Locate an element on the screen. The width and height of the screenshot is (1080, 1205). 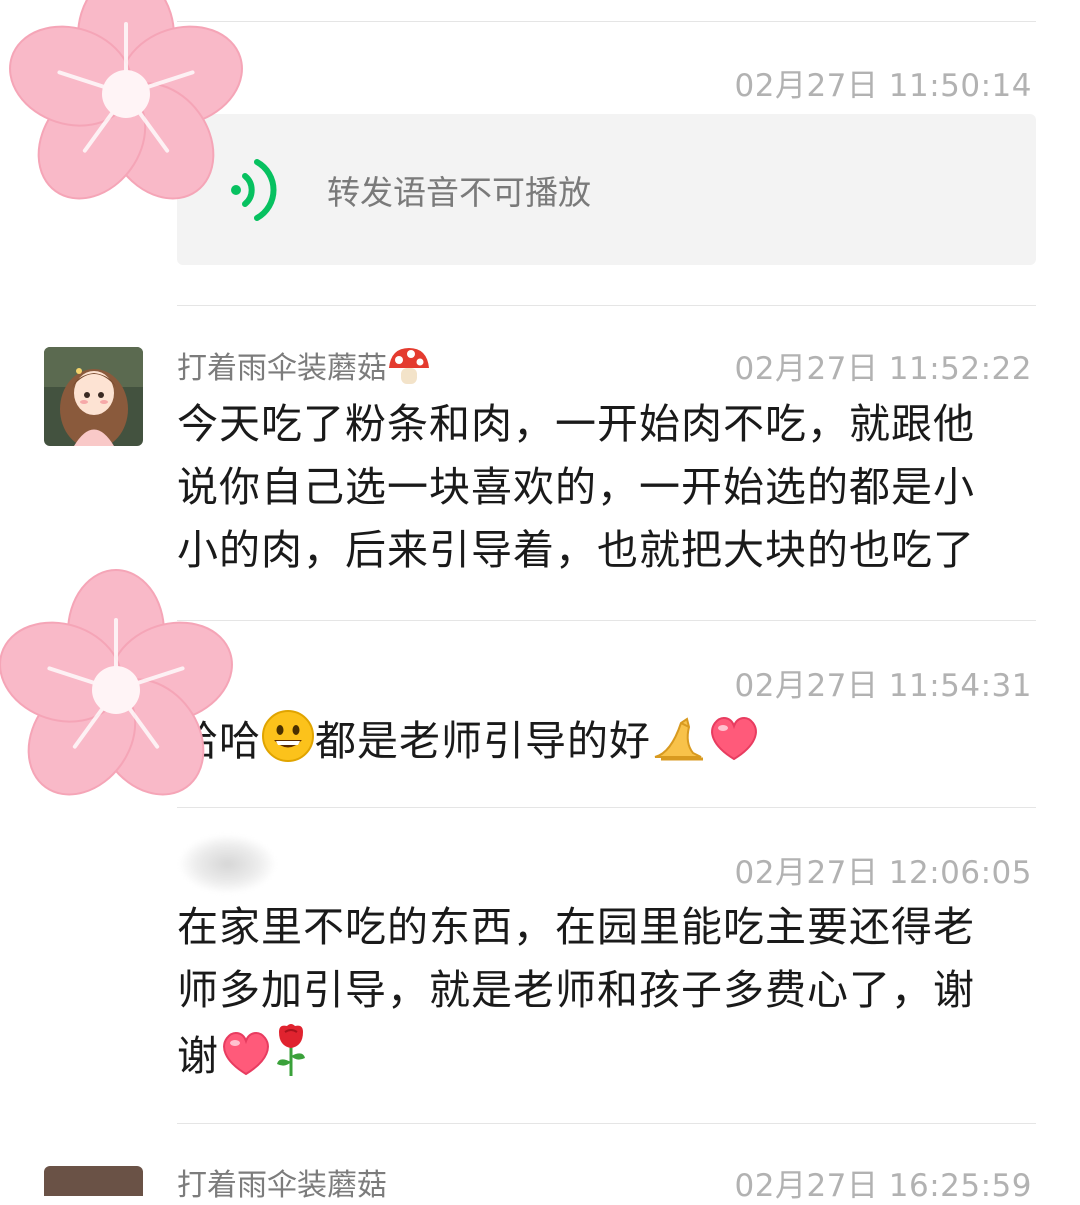
message-timestamp: 02月27日 16:25:59 is located at coordinates (883, 1186).